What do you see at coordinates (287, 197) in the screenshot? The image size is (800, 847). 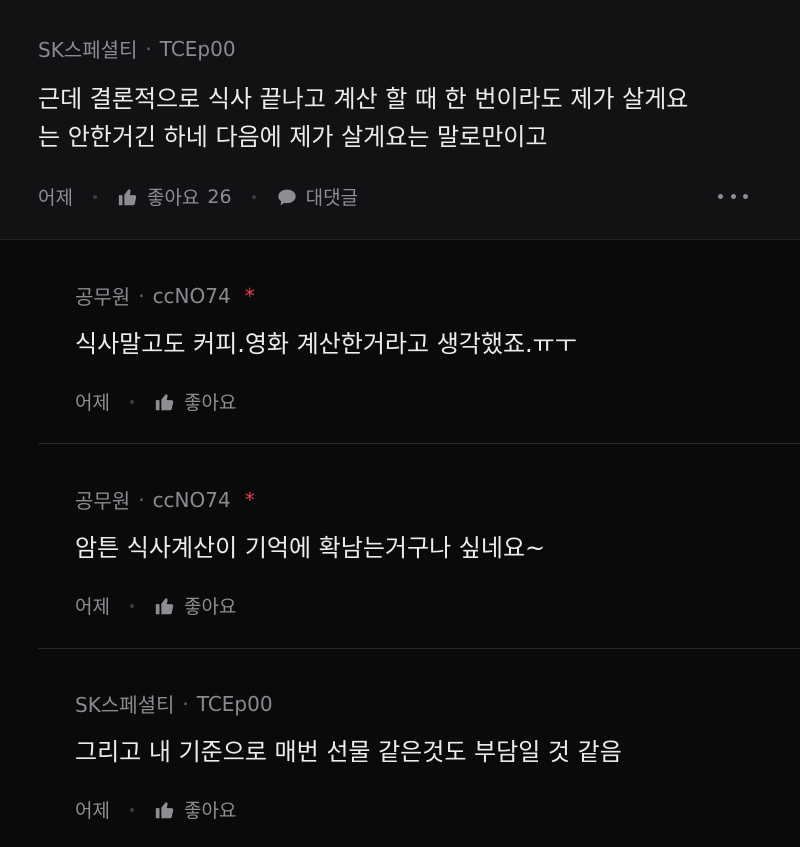 I see `speech-bubble-icon` at bounding box center [287, 197].